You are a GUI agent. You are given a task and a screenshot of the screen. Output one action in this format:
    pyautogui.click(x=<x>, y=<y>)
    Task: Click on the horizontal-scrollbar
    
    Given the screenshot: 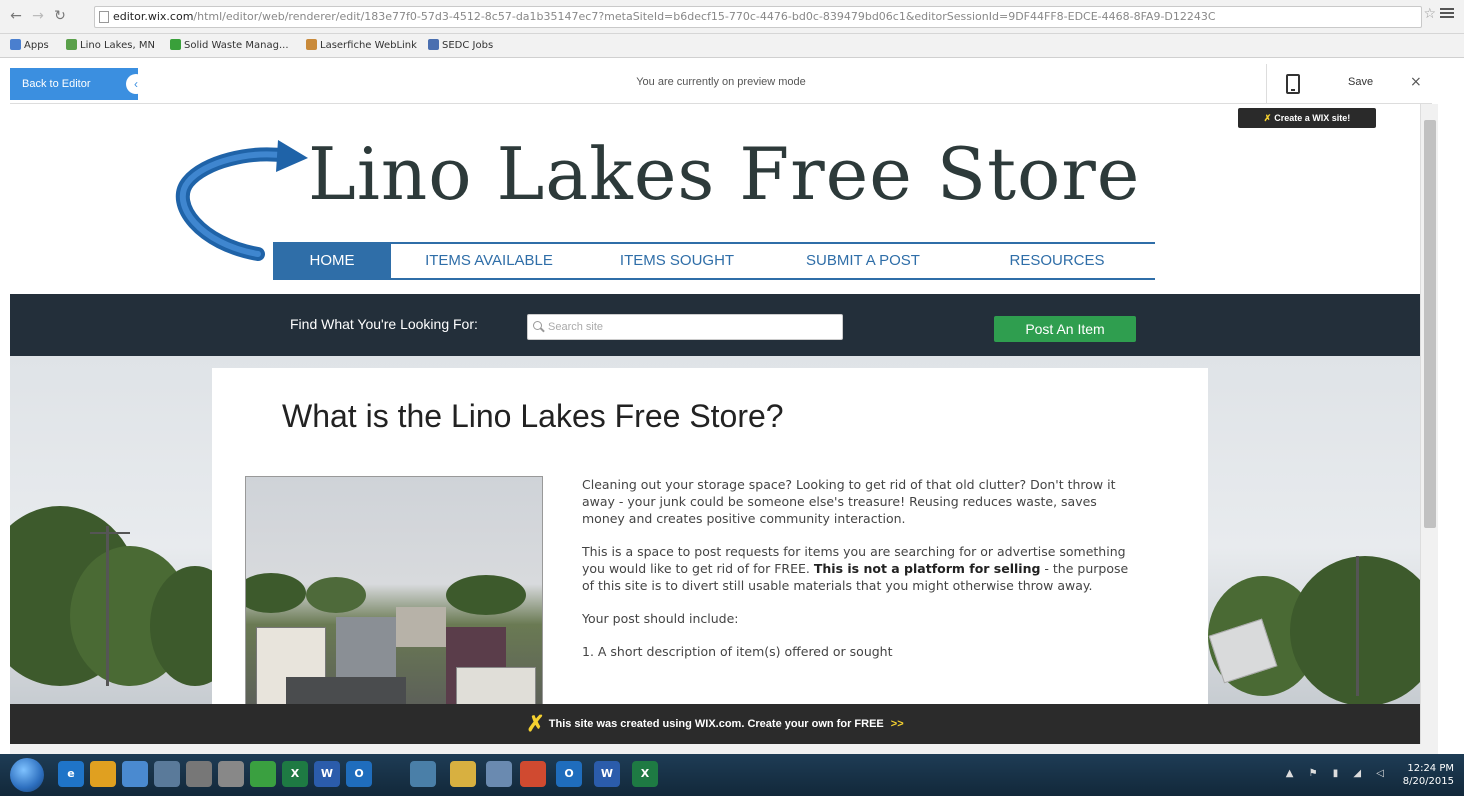 What is the action you would take?
    pyautogui.click(x=724, y=749)
    